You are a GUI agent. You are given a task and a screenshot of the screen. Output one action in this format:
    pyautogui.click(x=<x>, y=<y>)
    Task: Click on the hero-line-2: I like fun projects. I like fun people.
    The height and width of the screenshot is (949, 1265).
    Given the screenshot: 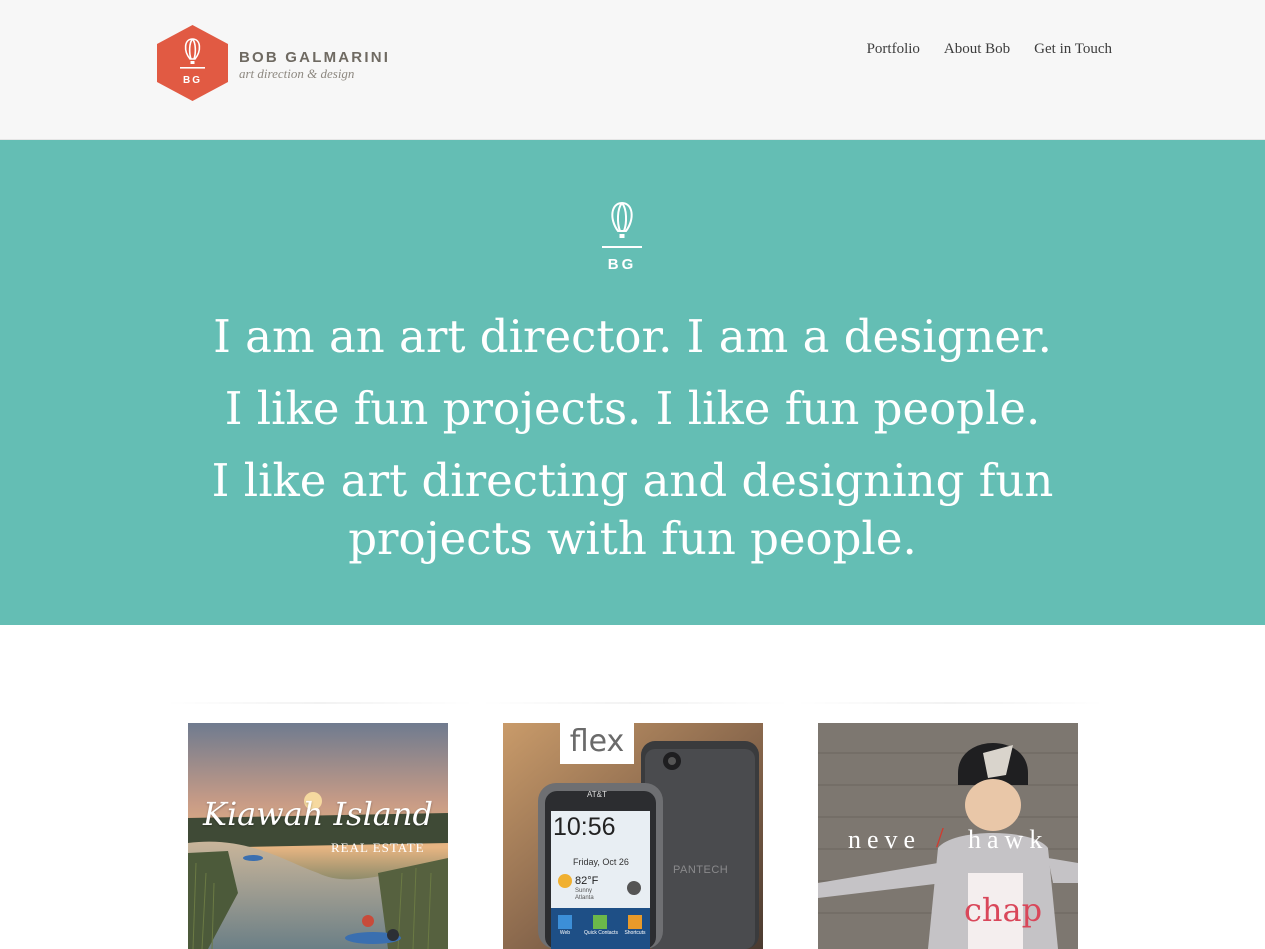 What is the action you would take?
    pyautogui.click(x=632, y=408)
    